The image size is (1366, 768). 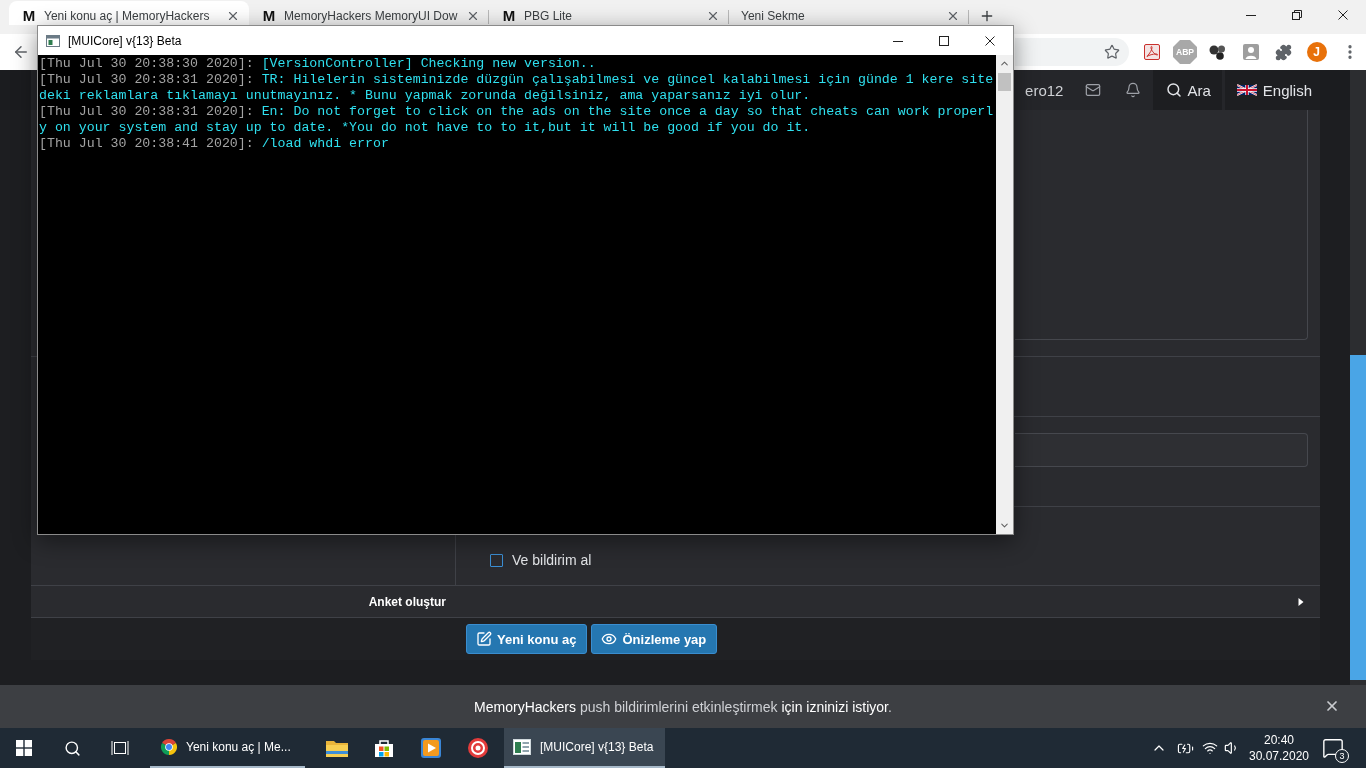 What do you see at coordinates (1272, 90) in the screenshot?
I see `language-link: English` at bounding box center [1272, 90].